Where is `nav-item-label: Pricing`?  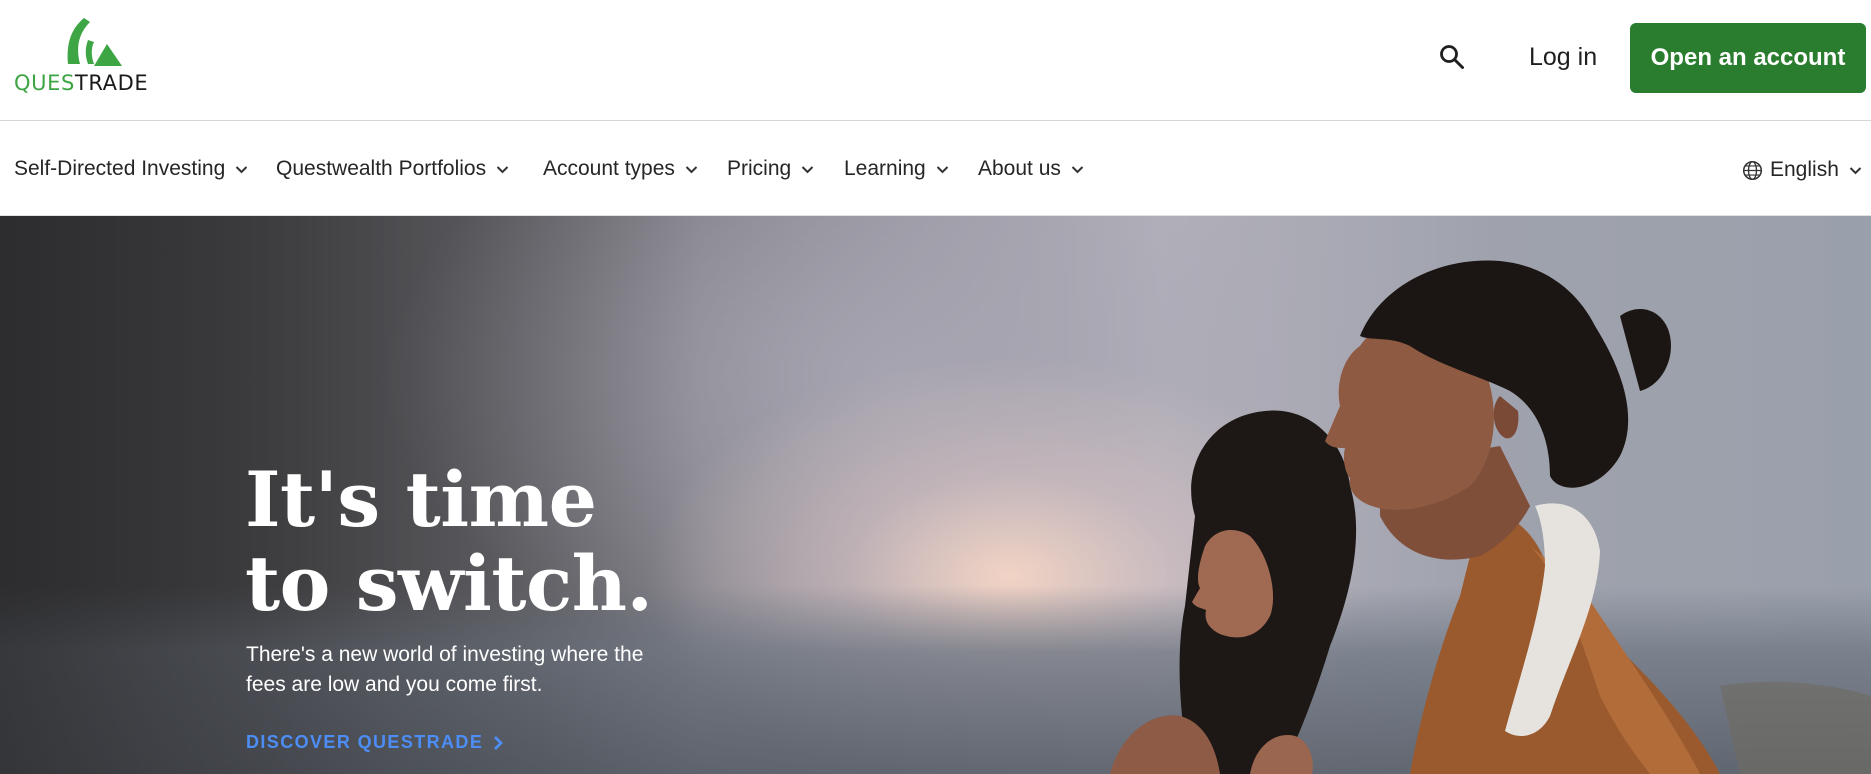 nav-item-label: Pricing is located at coordinates (759, 168).